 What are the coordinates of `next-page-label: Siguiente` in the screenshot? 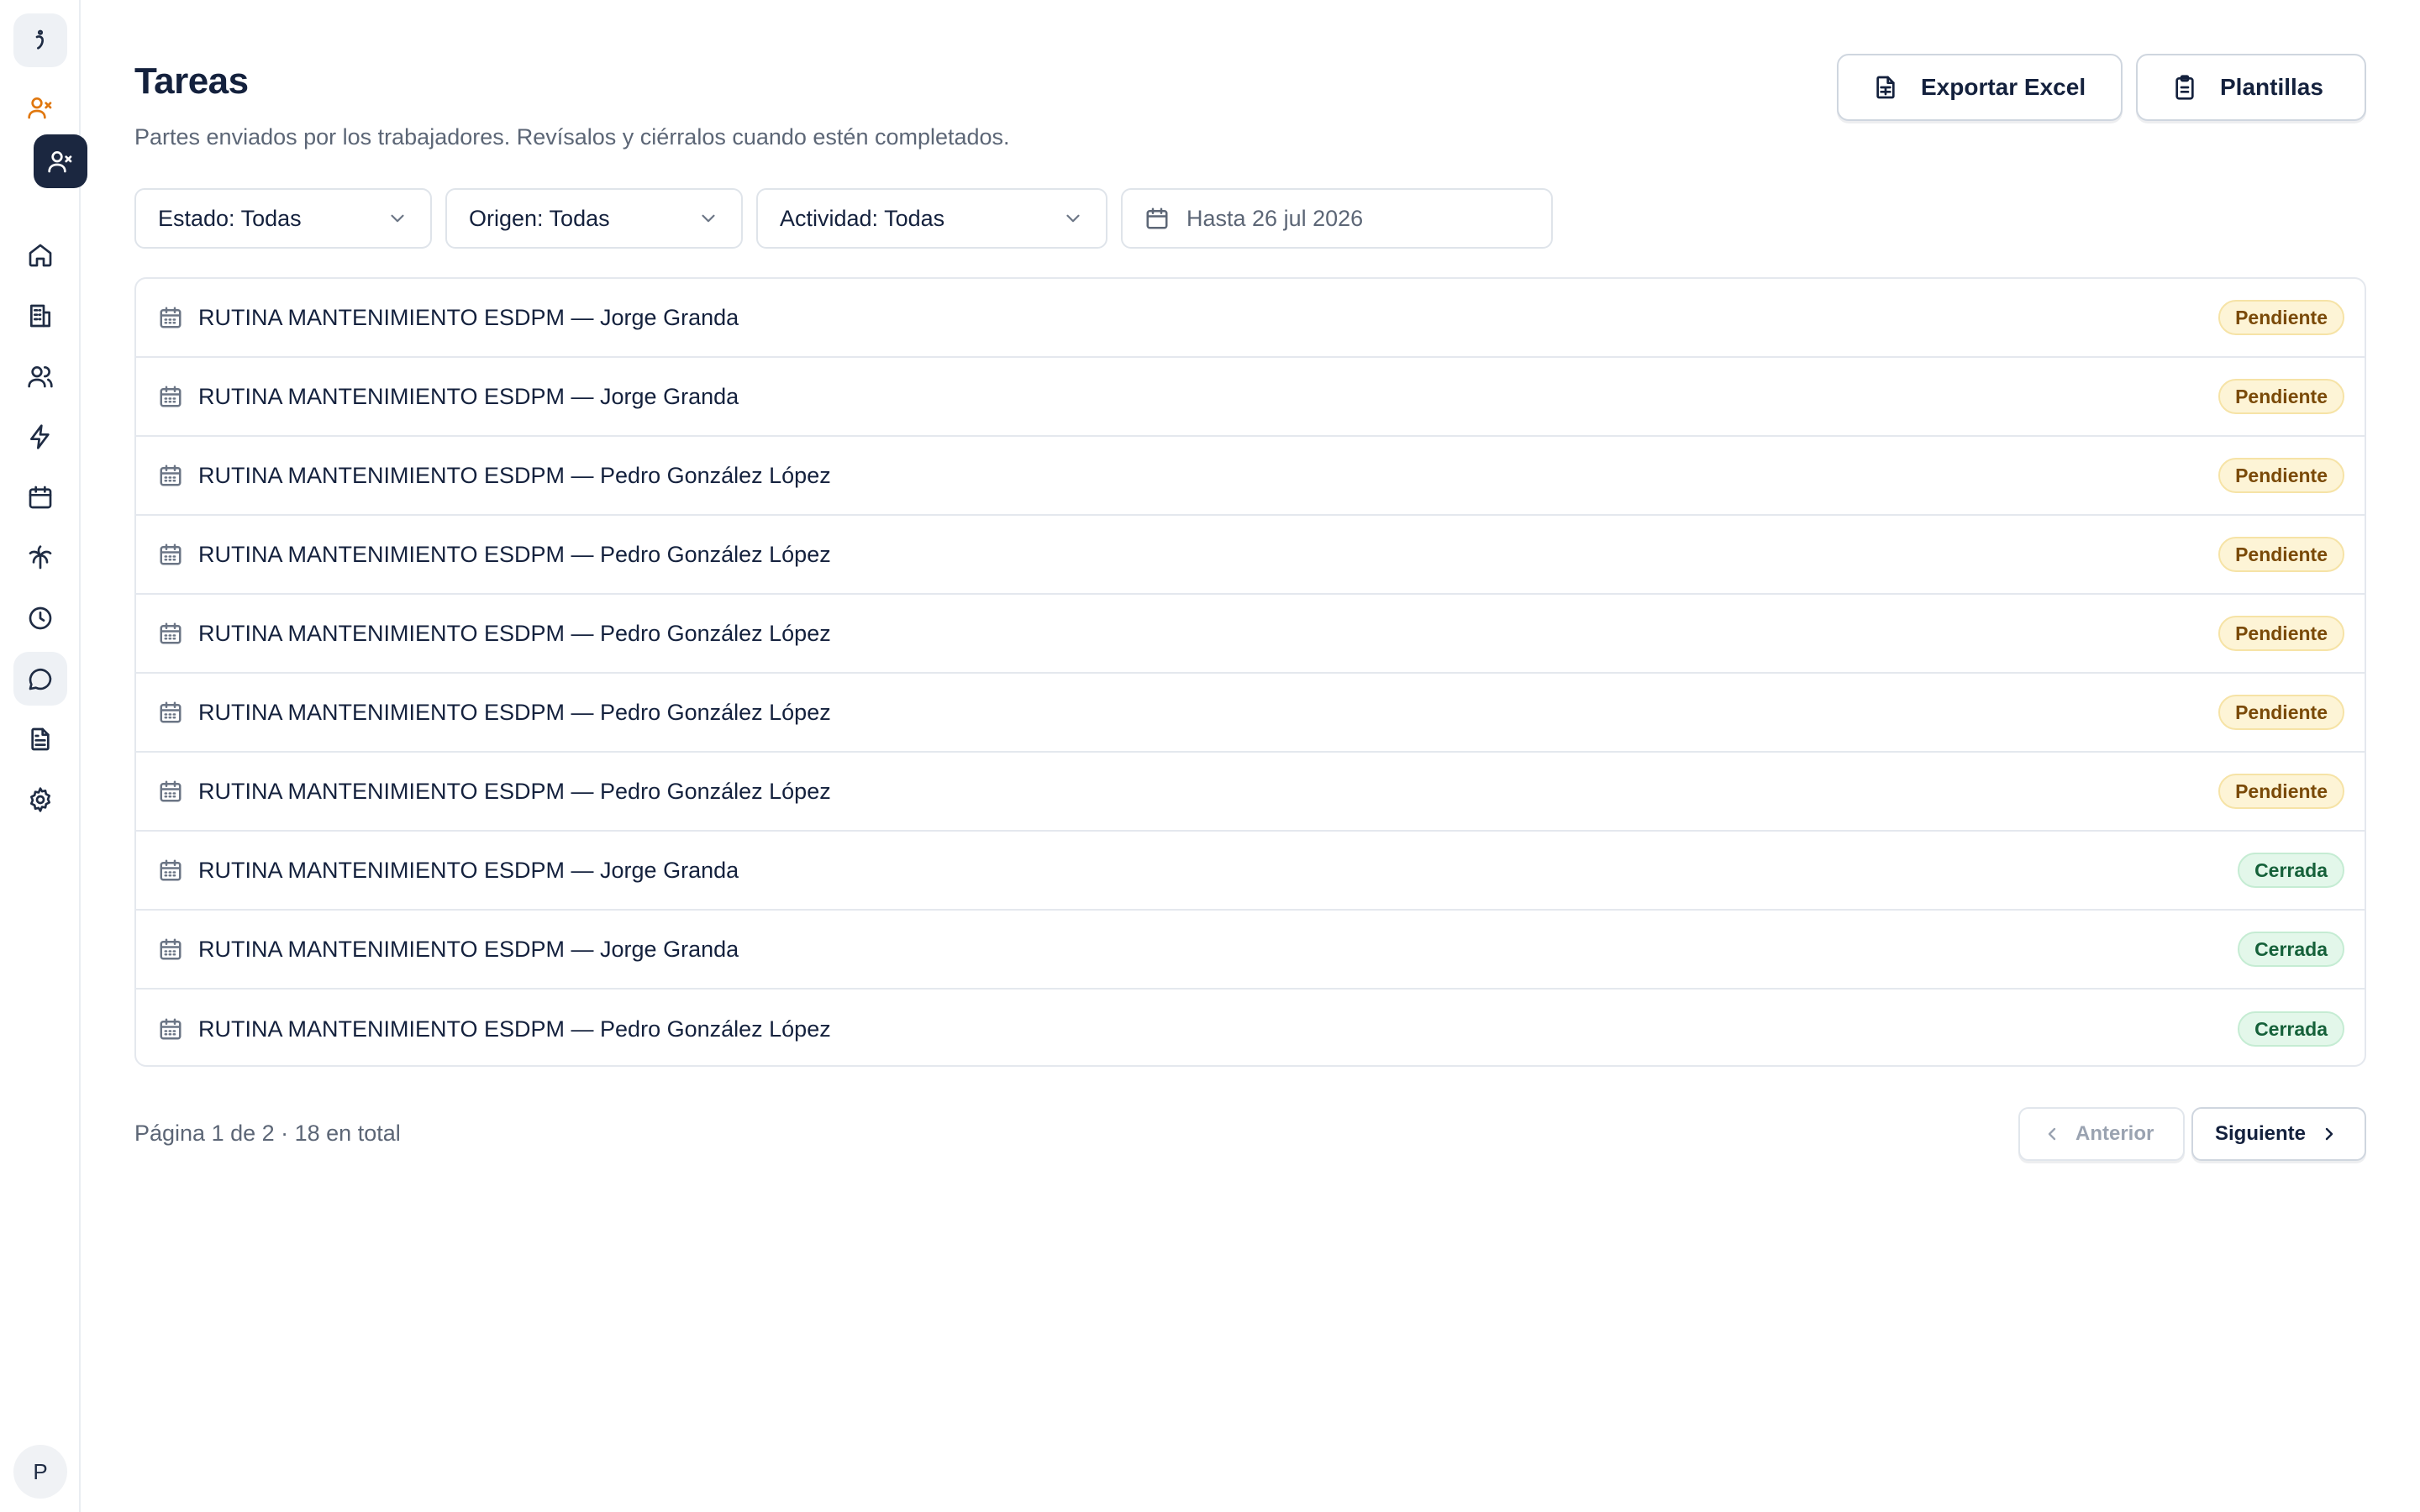 It's located at (2261, 1133).